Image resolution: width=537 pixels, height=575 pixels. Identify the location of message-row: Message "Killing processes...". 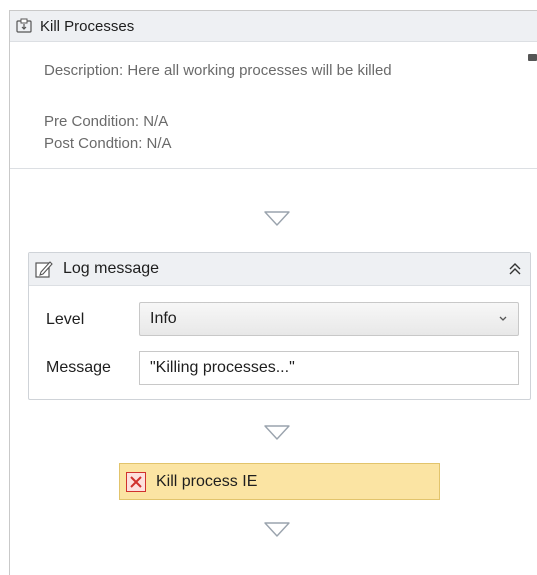
(279, 368).